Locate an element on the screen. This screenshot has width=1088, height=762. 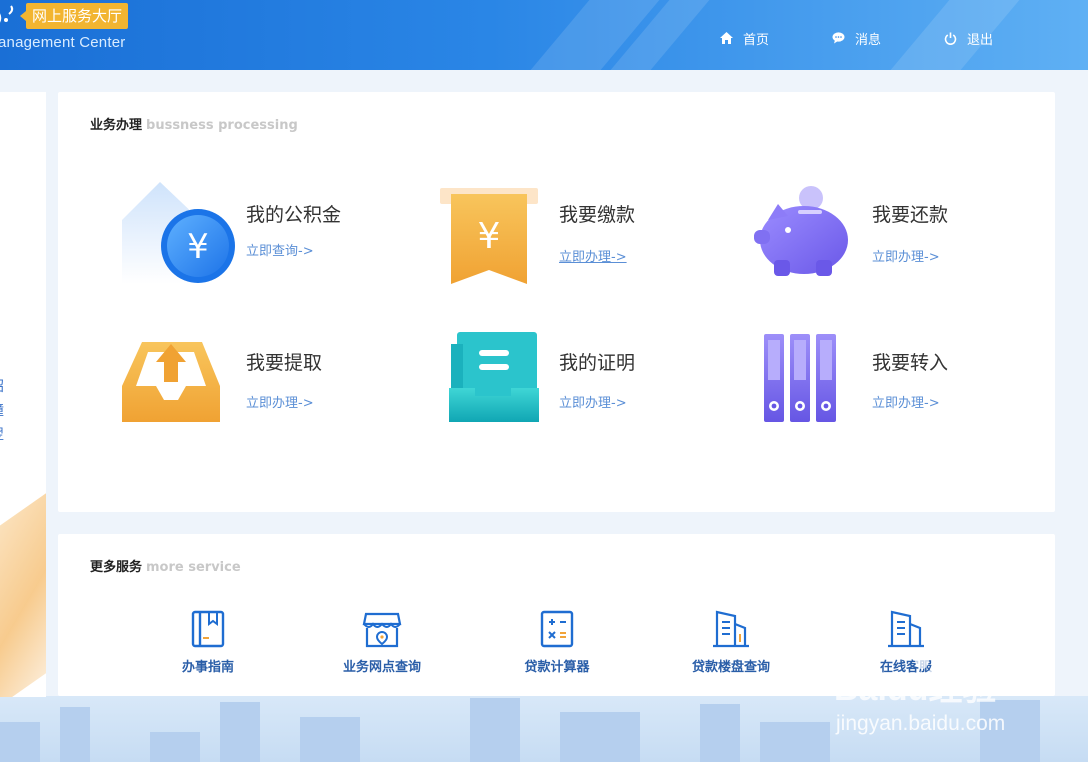
side-text: 昭 is located at coordinates (5, 386).